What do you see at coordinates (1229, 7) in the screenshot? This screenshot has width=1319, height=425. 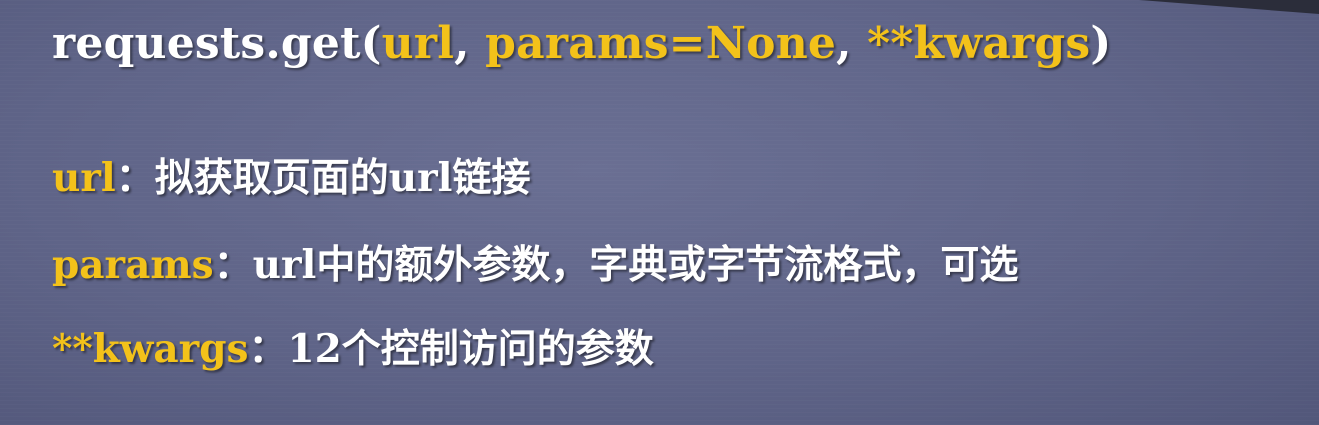 I see `corner-shadow` at bounding box center [1229, 7].